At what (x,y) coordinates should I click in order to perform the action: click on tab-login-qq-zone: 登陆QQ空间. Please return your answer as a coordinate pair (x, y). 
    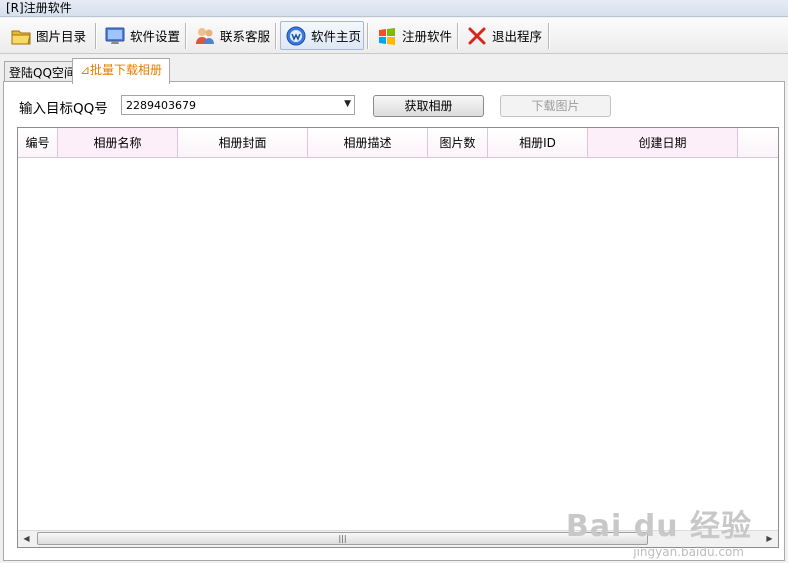
    Looking at the image, I should click on (42, 72).